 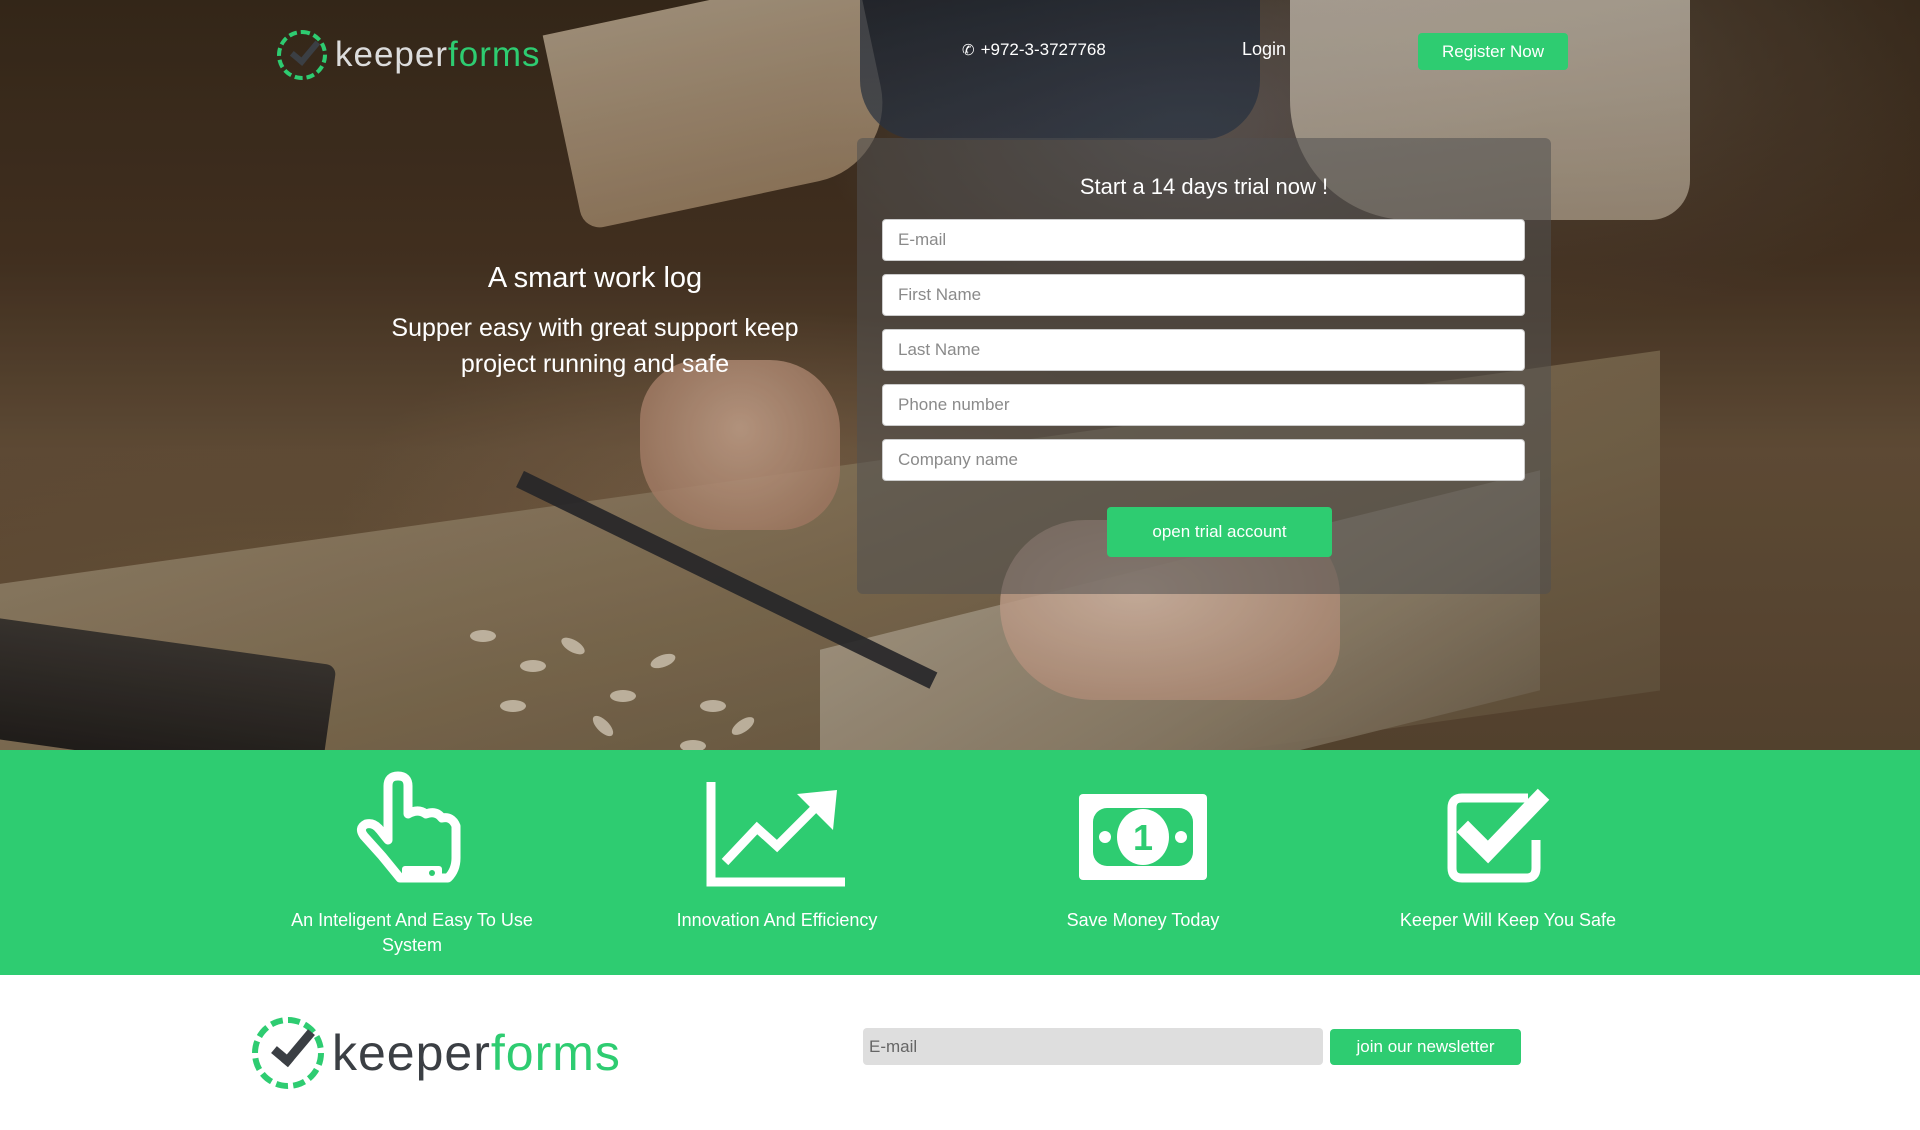 What do you see at coordinates (412, 932) in the screenshot?
I see `feature-label: An Inteligent And Easy To Use System` at bounding box center [412, 932].